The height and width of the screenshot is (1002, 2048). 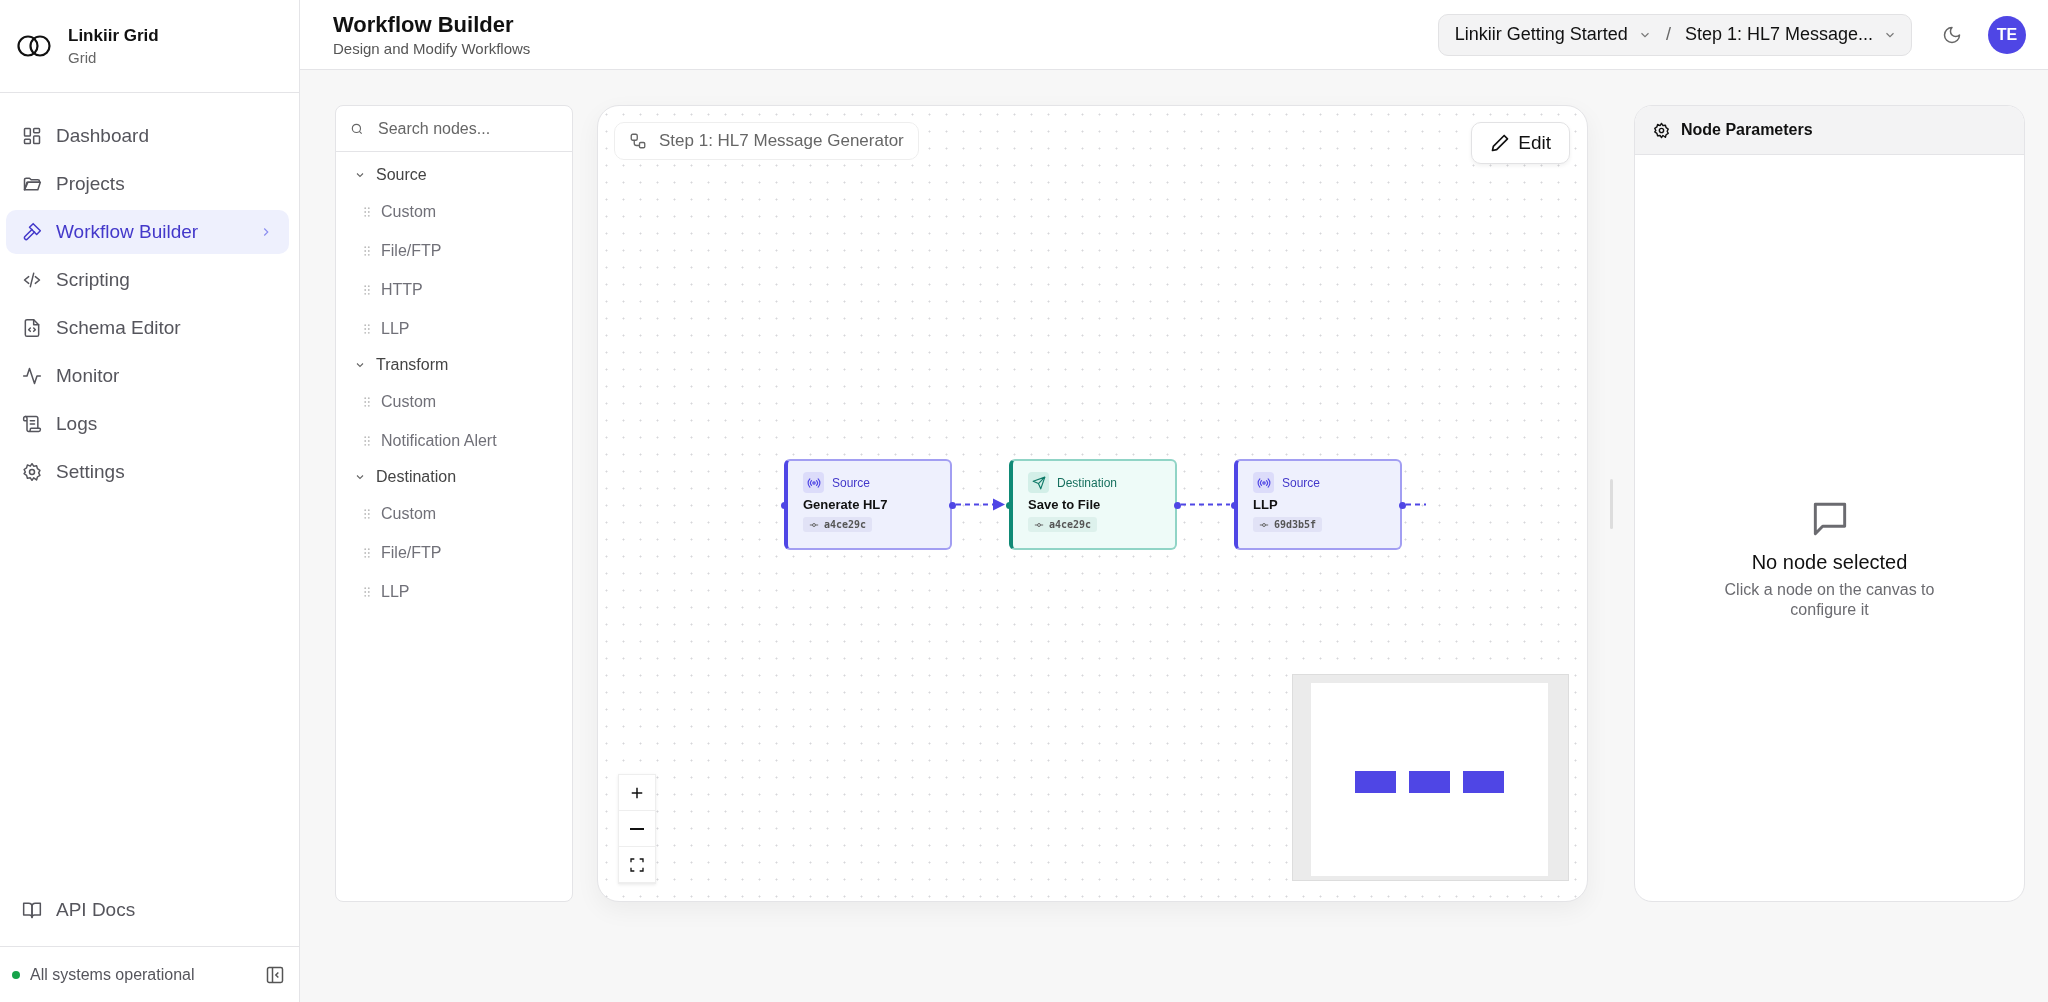 What do you see at coordinates (32, 910) in the screenshot?
I see `book-icon` at bounding box center [32, 910].